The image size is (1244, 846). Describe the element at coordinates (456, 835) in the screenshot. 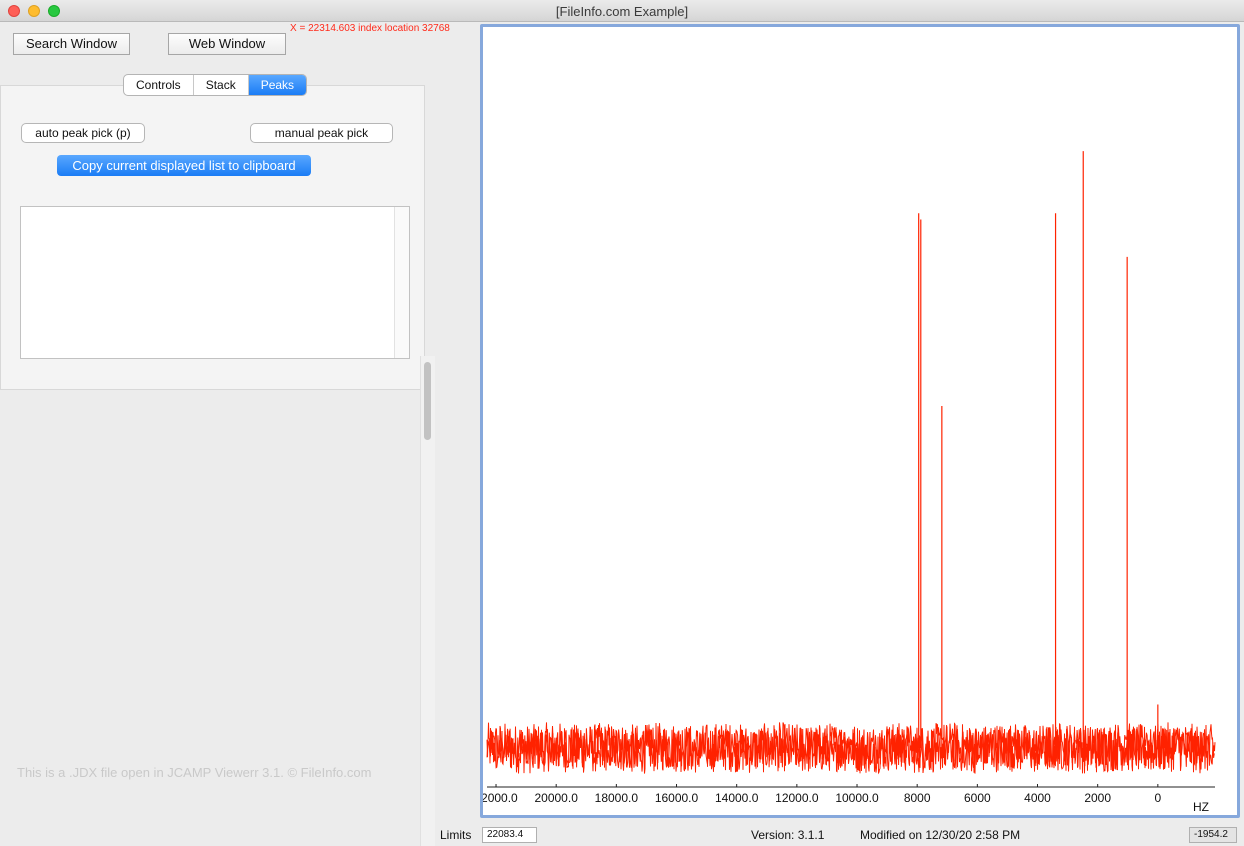

I see `limits-label: Limits` at that location.